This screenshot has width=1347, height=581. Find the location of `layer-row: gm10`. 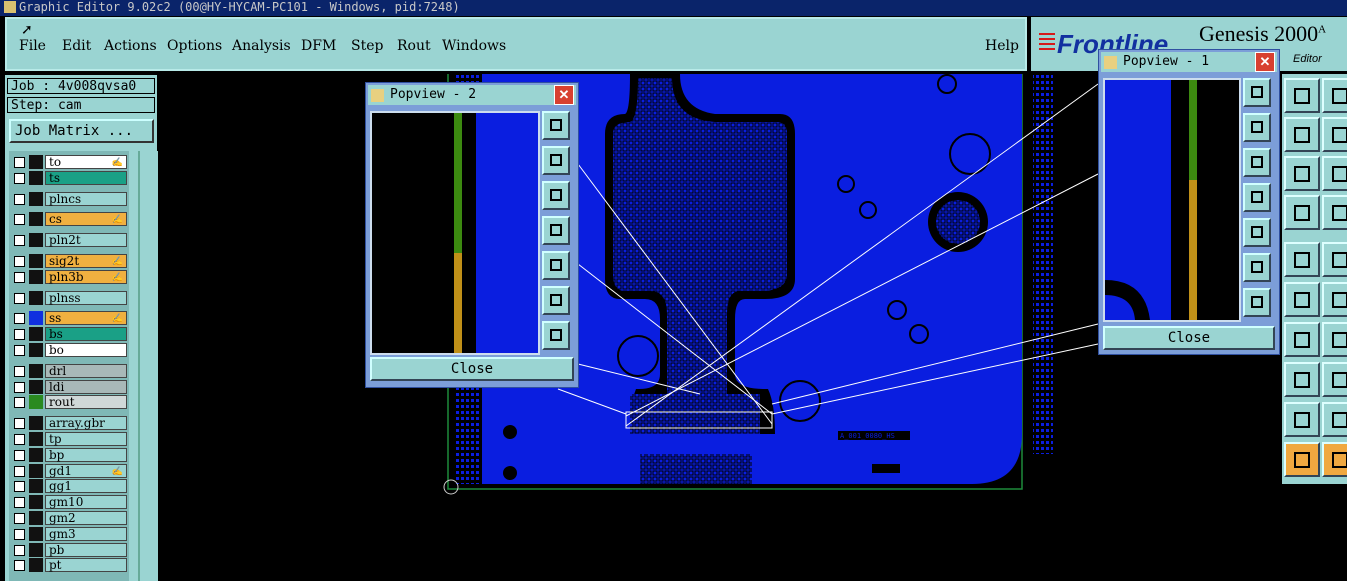

layer-row: gm10 is located at coordinates (68, 502).